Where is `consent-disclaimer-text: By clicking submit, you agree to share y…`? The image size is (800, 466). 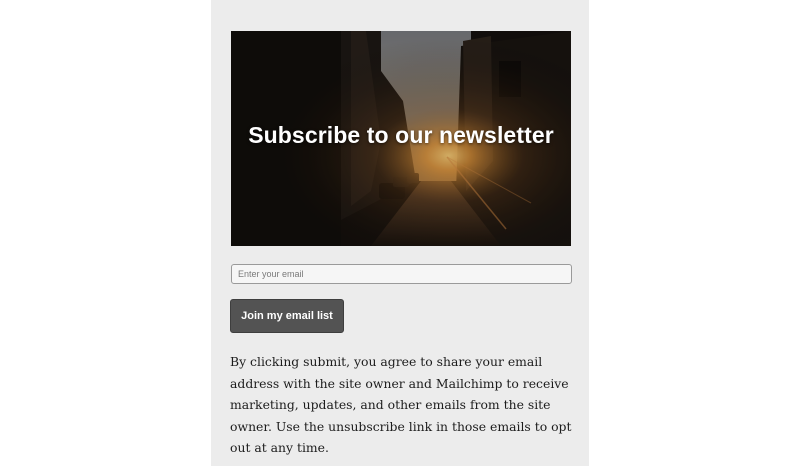
consent-disclaimer-text: By clicking submit, you agree to share y… is located at coordinates (401, 404).